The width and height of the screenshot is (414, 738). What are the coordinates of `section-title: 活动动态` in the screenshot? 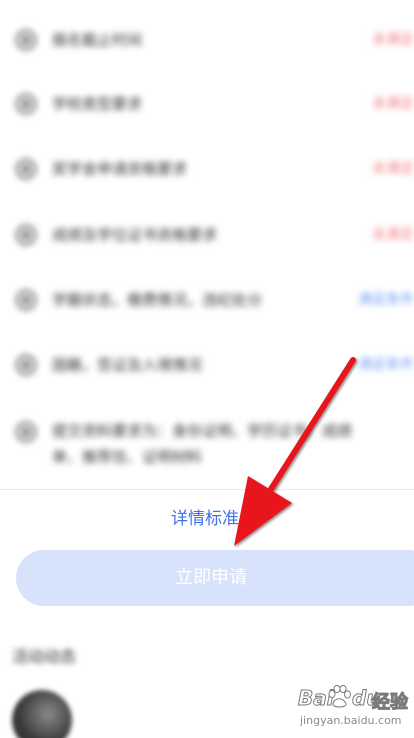 It's located at (44, 656).